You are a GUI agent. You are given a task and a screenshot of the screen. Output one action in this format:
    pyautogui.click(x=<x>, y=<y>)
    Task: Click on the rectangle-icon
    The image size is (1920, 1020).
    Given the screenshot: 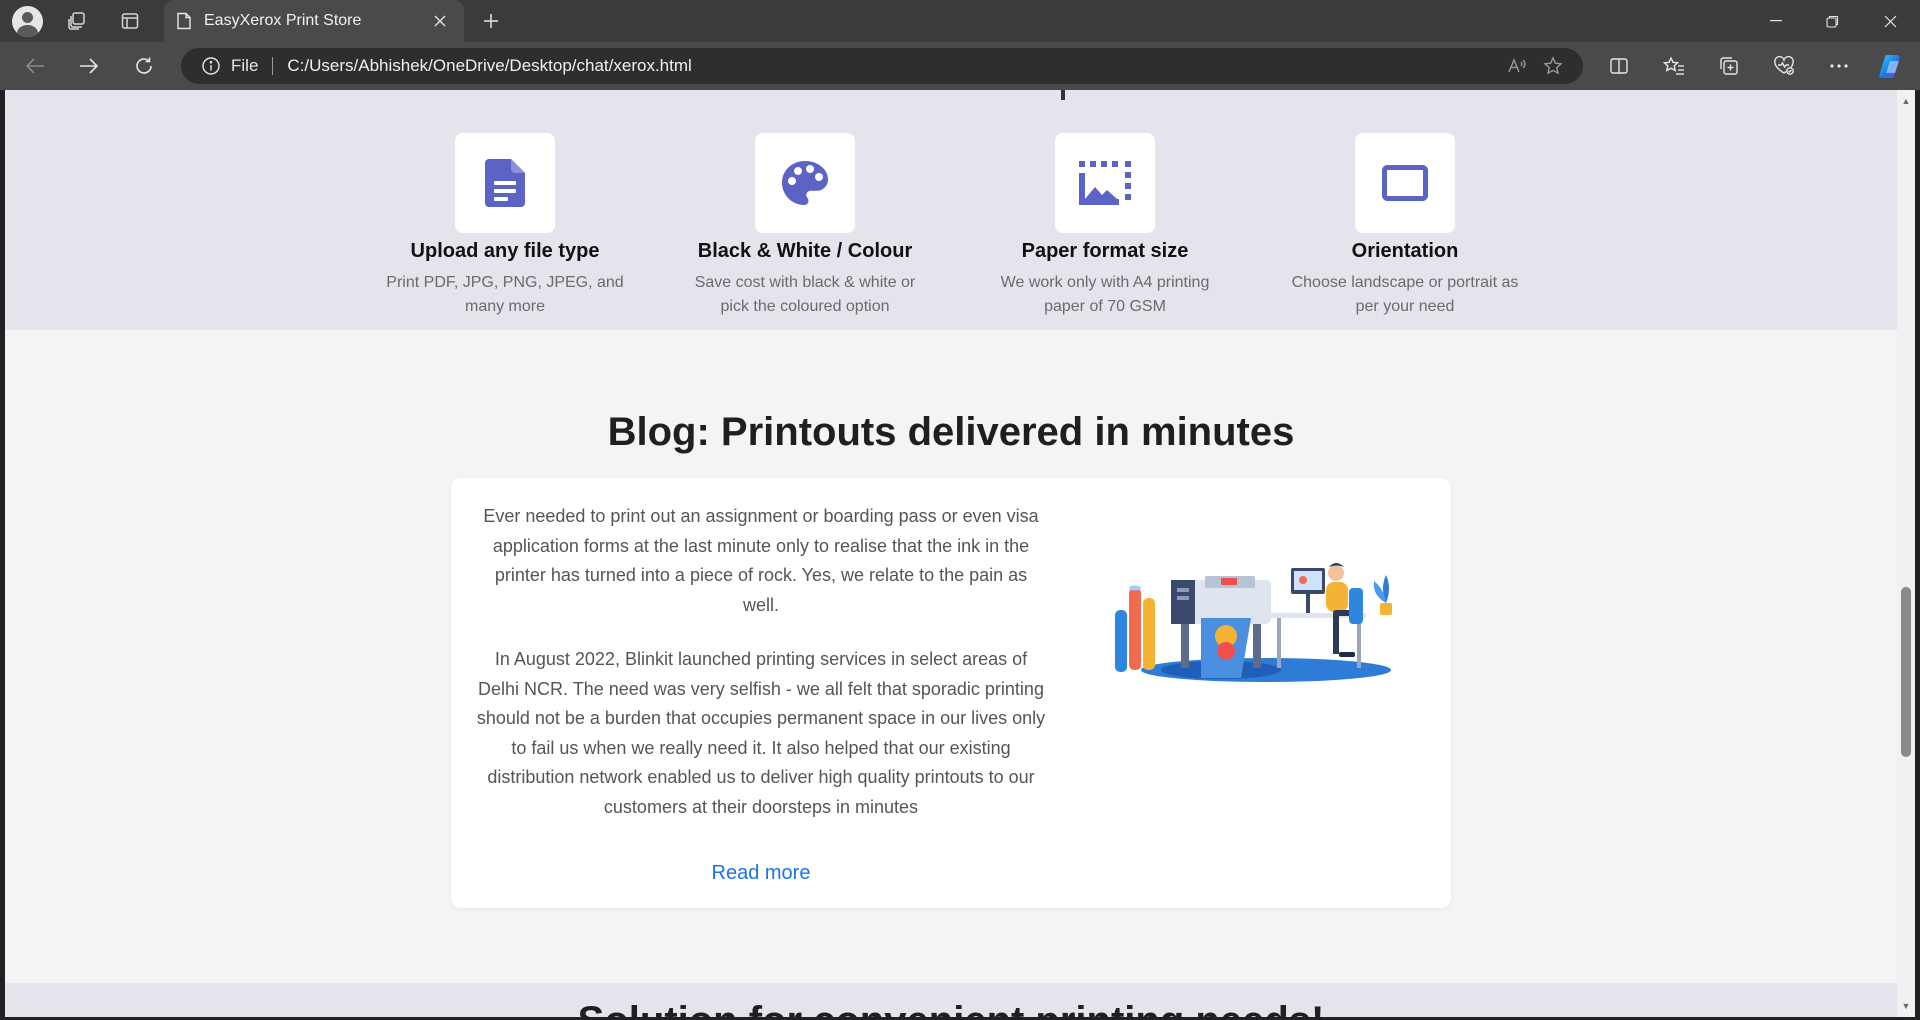 What is the action you would take?
    pyautogui.click(x=1405, y=183)
    